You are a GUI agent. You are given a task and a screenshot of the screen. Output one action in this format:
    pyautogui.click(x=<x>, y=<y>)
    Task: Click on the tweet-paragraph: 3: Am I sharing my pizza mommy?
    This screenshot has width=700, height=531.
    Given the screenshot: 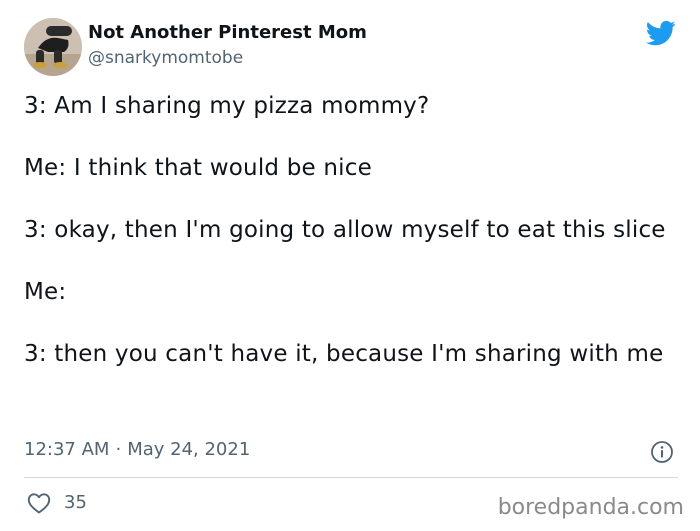 What is the action you would take?
    pyautogui.click(x=227, y=106)
    